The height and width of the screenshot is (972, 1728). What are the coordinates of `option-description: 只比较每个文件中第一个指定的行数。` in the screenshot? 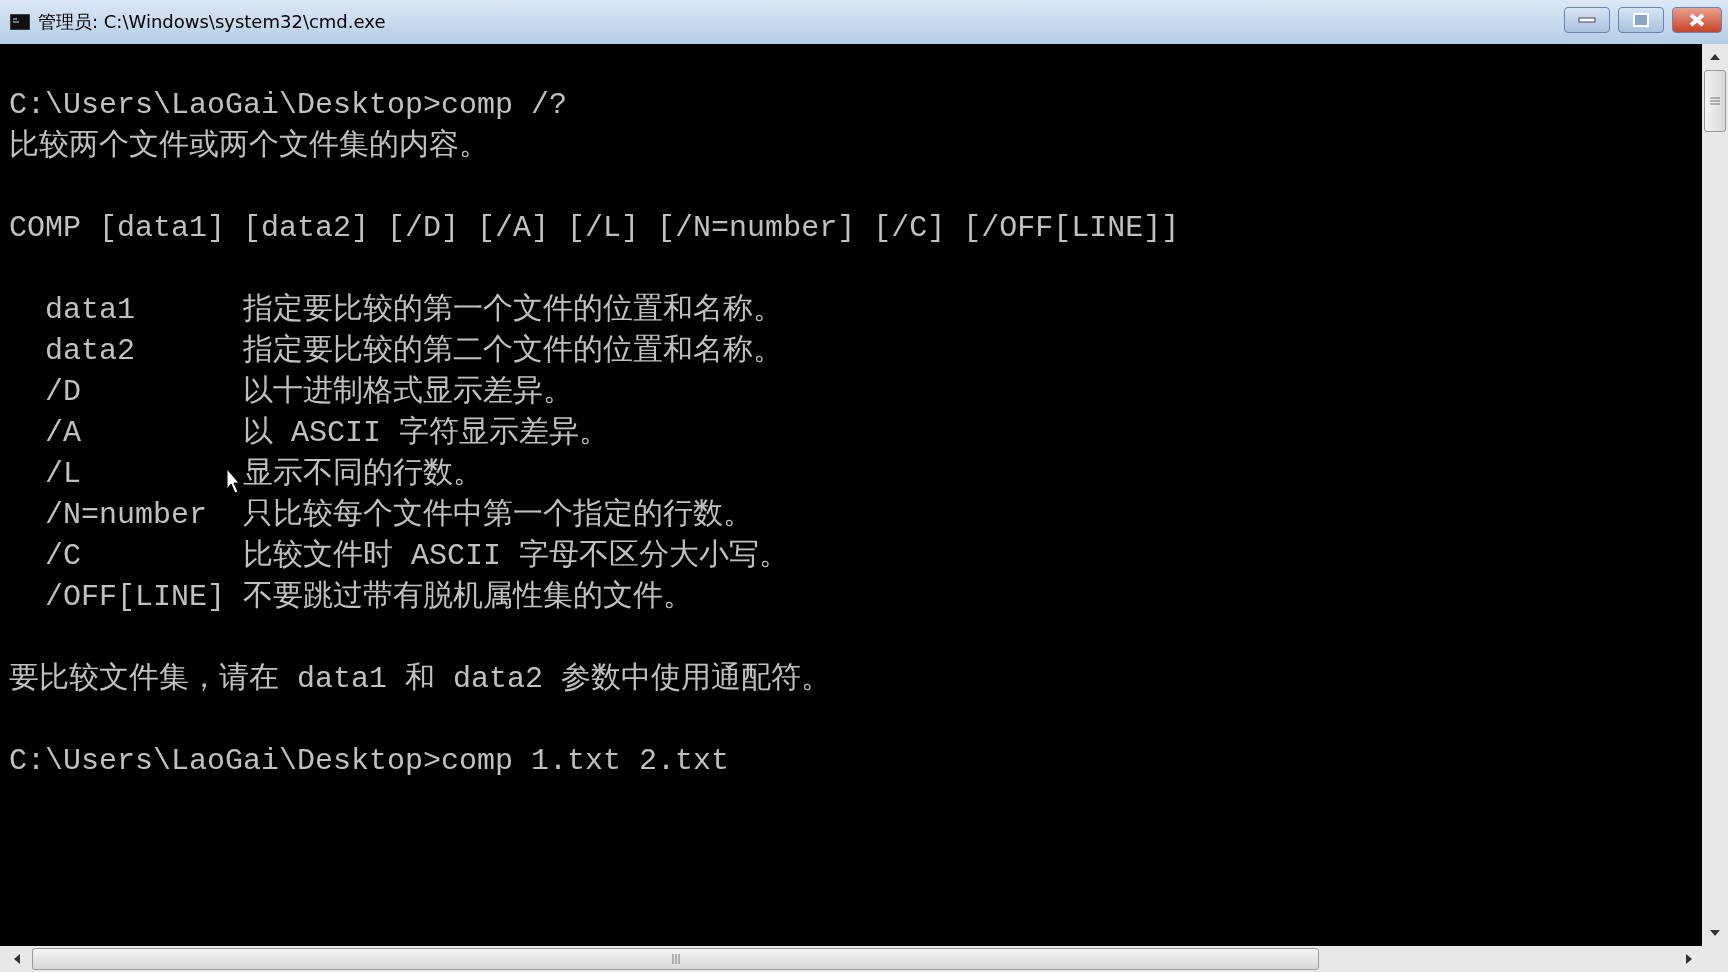 It's located at (498, 515).